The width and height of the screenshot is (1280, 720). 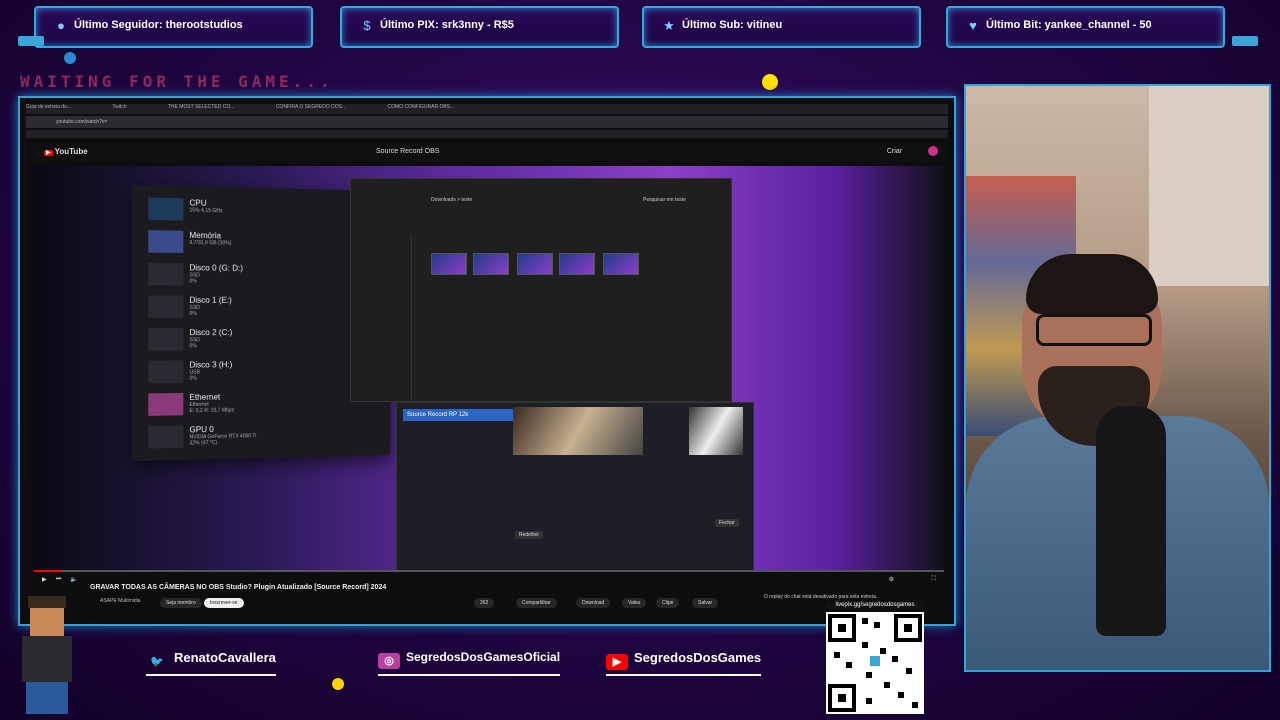 I want to click on tm-row: Ethernet Ethernet E: 0,2 R: 18,7 Mbps, so click(x=259, y=404).